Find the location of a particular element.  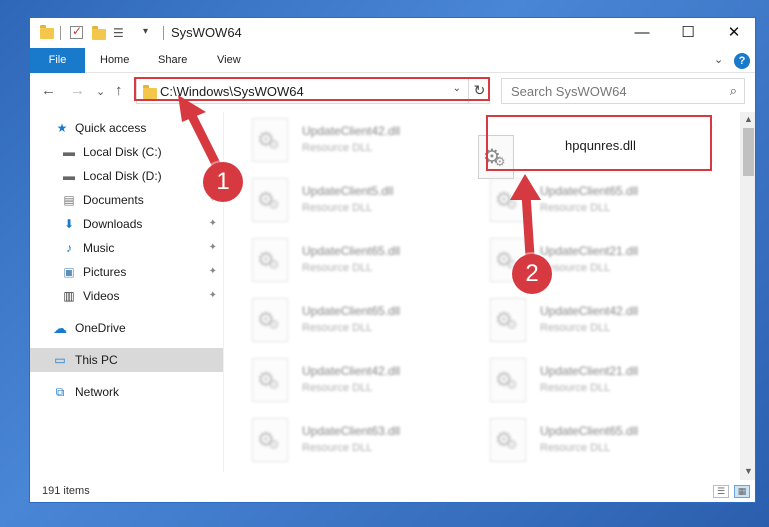

sidebar-item-music: ♪ Music ✦ is located at coordinates (126, 248).